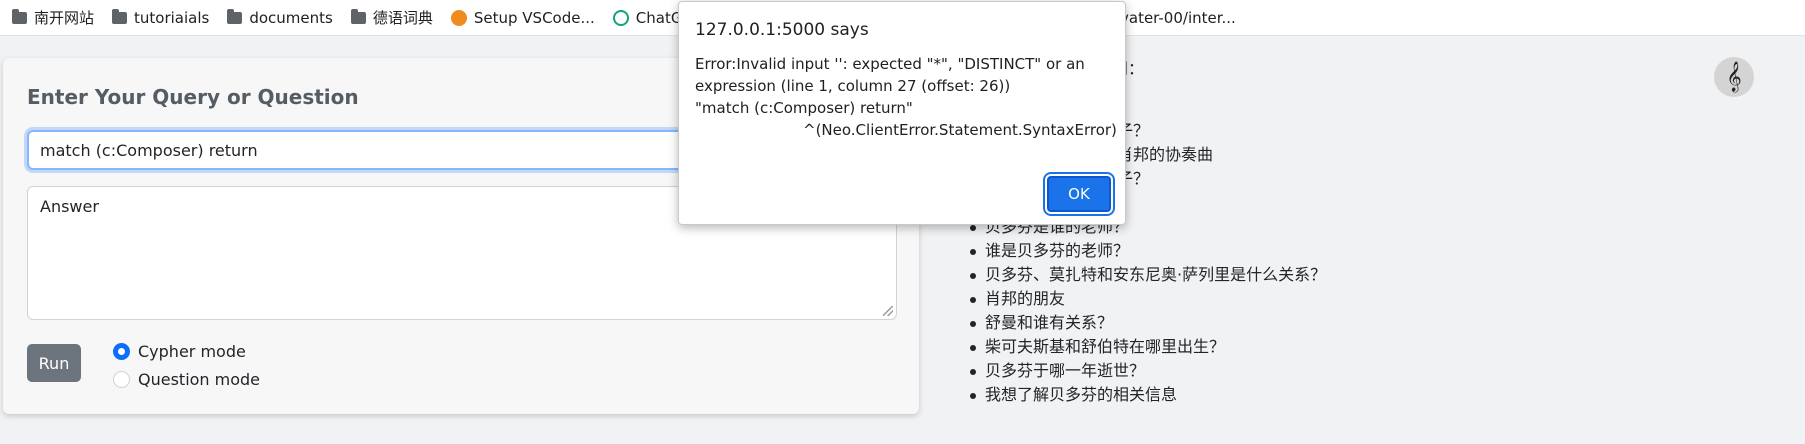 Image resolution: width=1805 pixels, height=444 pixels. I want to click on answer-placeholder: Answer, so click(69, 206).